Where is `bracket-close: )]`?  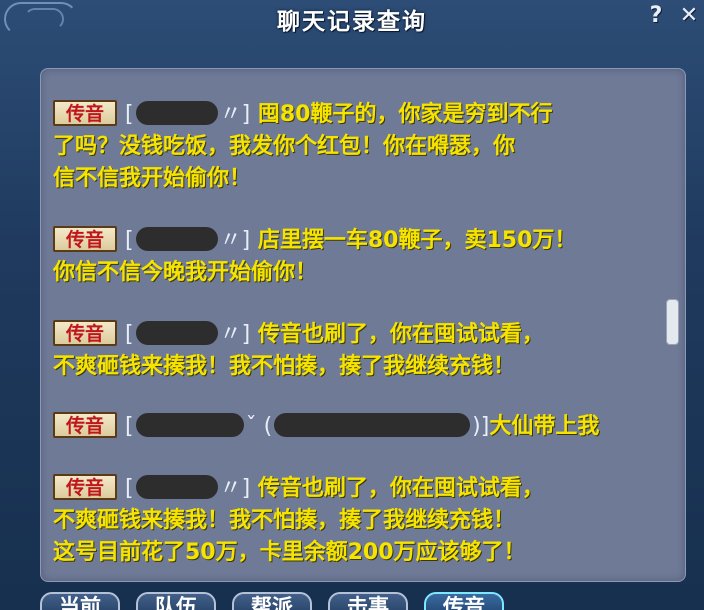 bracket-close: )] is located at coordinates (481, 426).